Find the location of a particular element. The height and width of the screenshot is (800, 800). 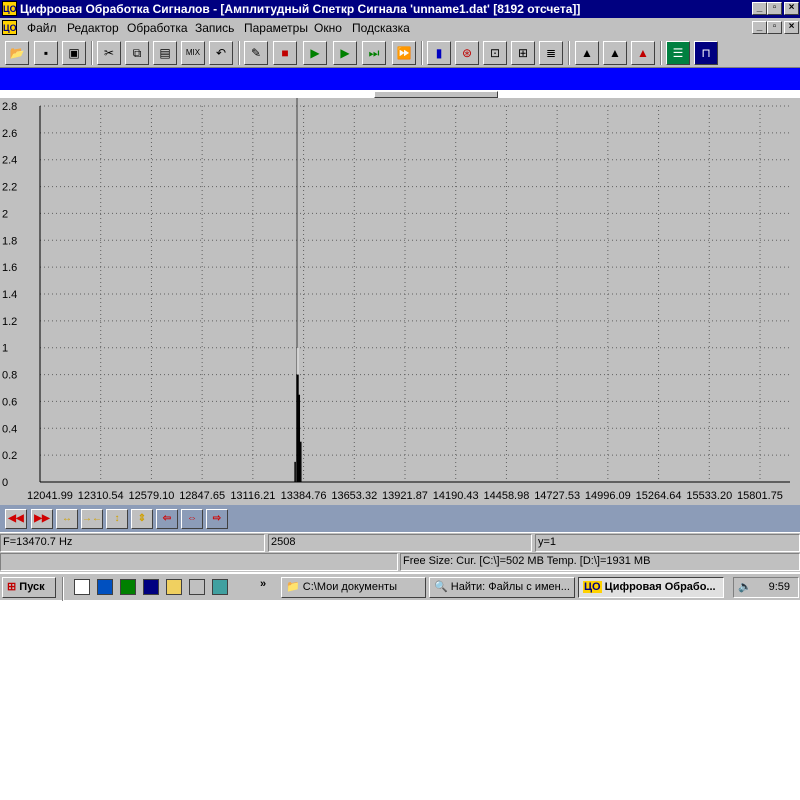

x-tick-label: 14190.43 is located at coordinates (456, 496).